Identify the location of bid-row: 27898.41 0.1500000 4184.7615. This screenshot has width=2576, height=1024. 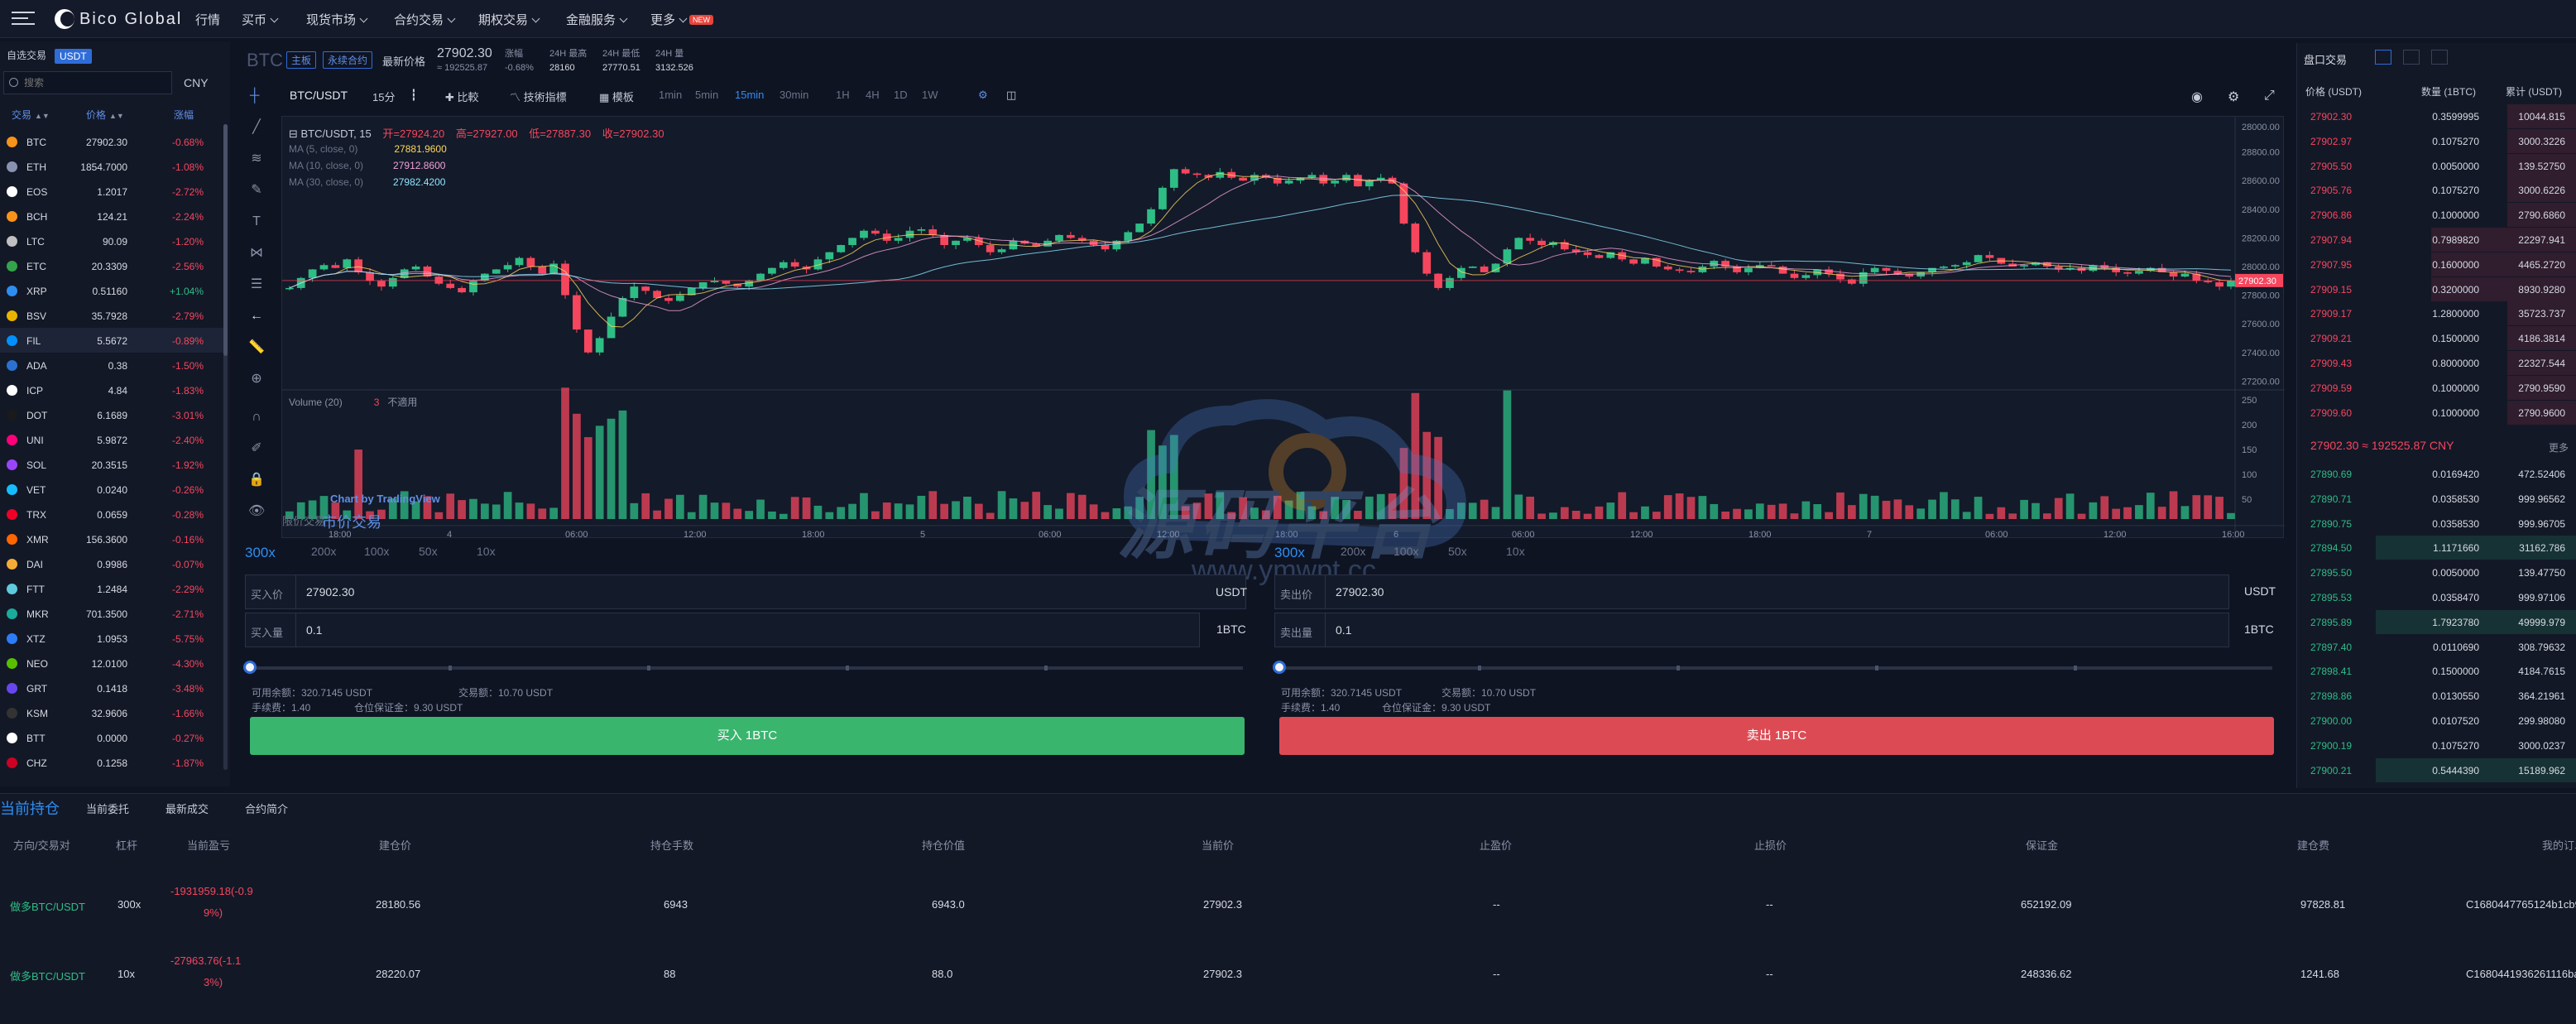
(2437, 671).